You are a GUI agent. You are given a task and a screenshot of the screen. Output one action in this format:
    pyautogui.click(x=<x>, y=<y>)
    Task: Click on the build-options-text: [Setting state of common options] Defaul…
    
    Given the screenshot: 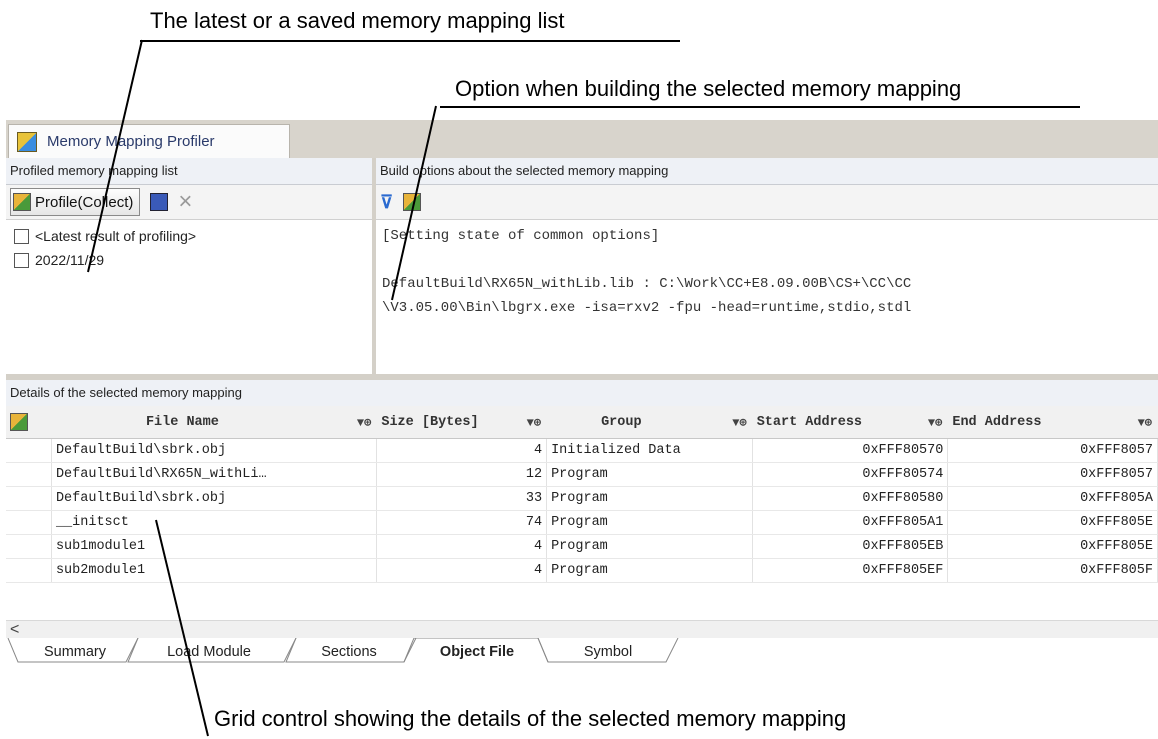 What is the action you would take?
    pyautogui.click(x=767, y=272)
    